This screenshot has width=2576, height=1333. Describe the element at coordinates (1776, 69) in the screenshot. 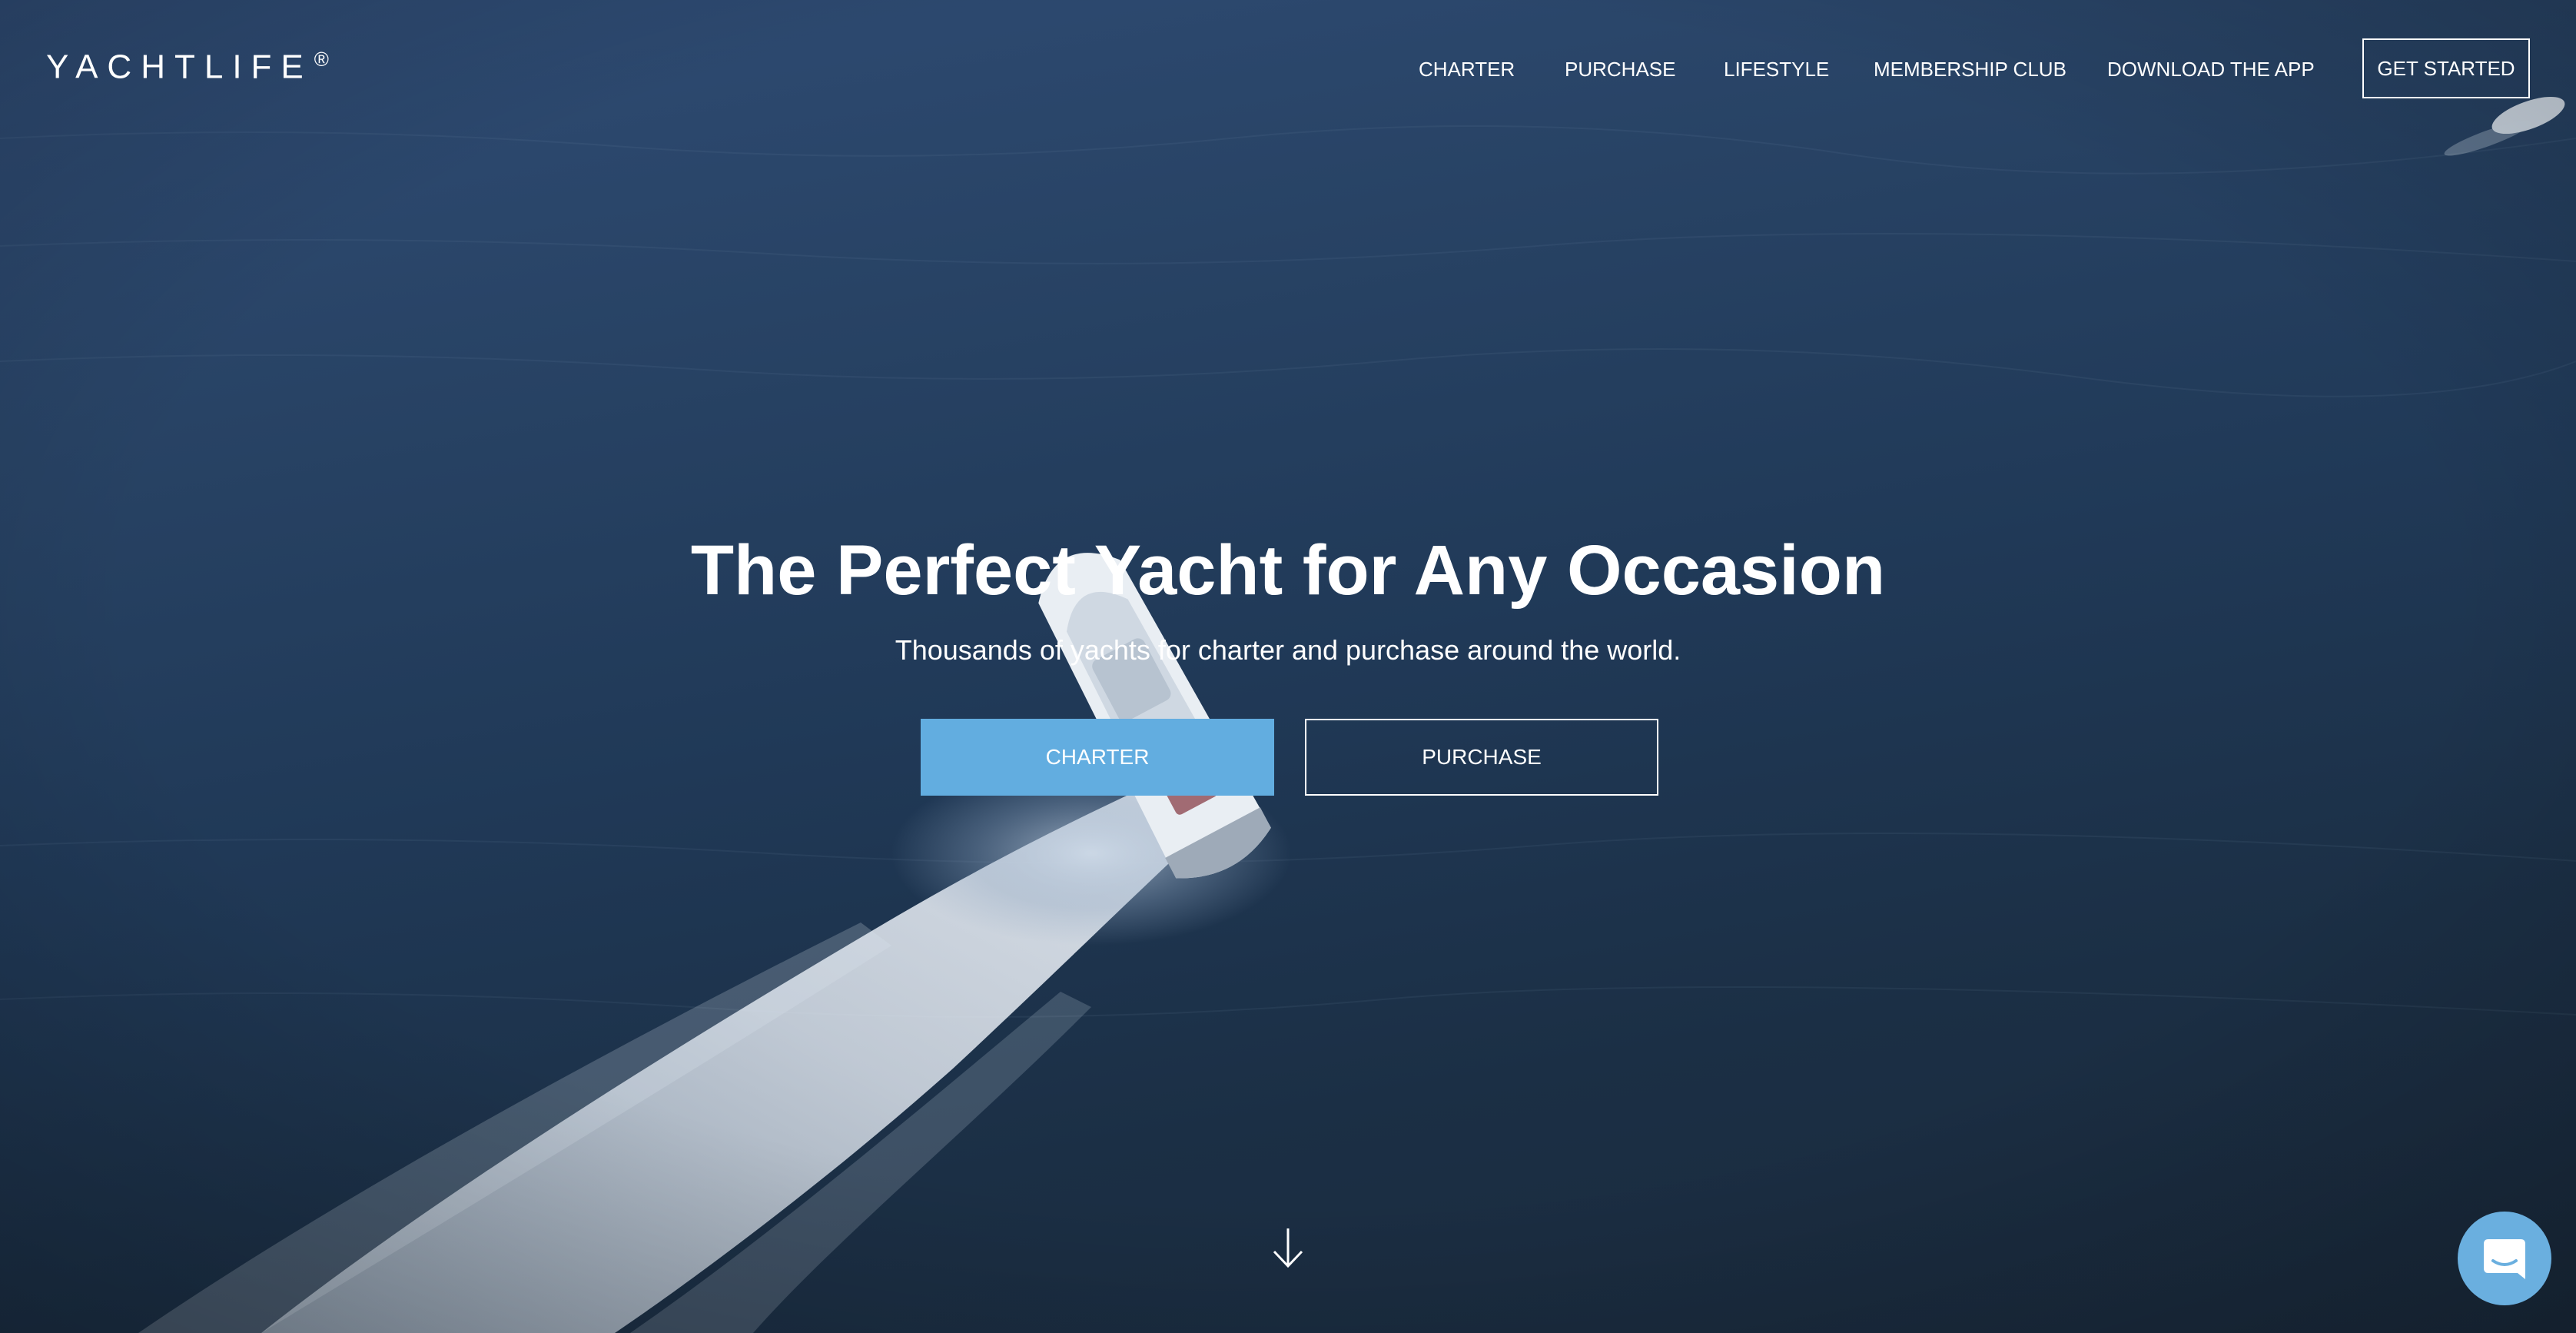

I see `nav-item-lifestyle: LIFESTYLE` at that location.